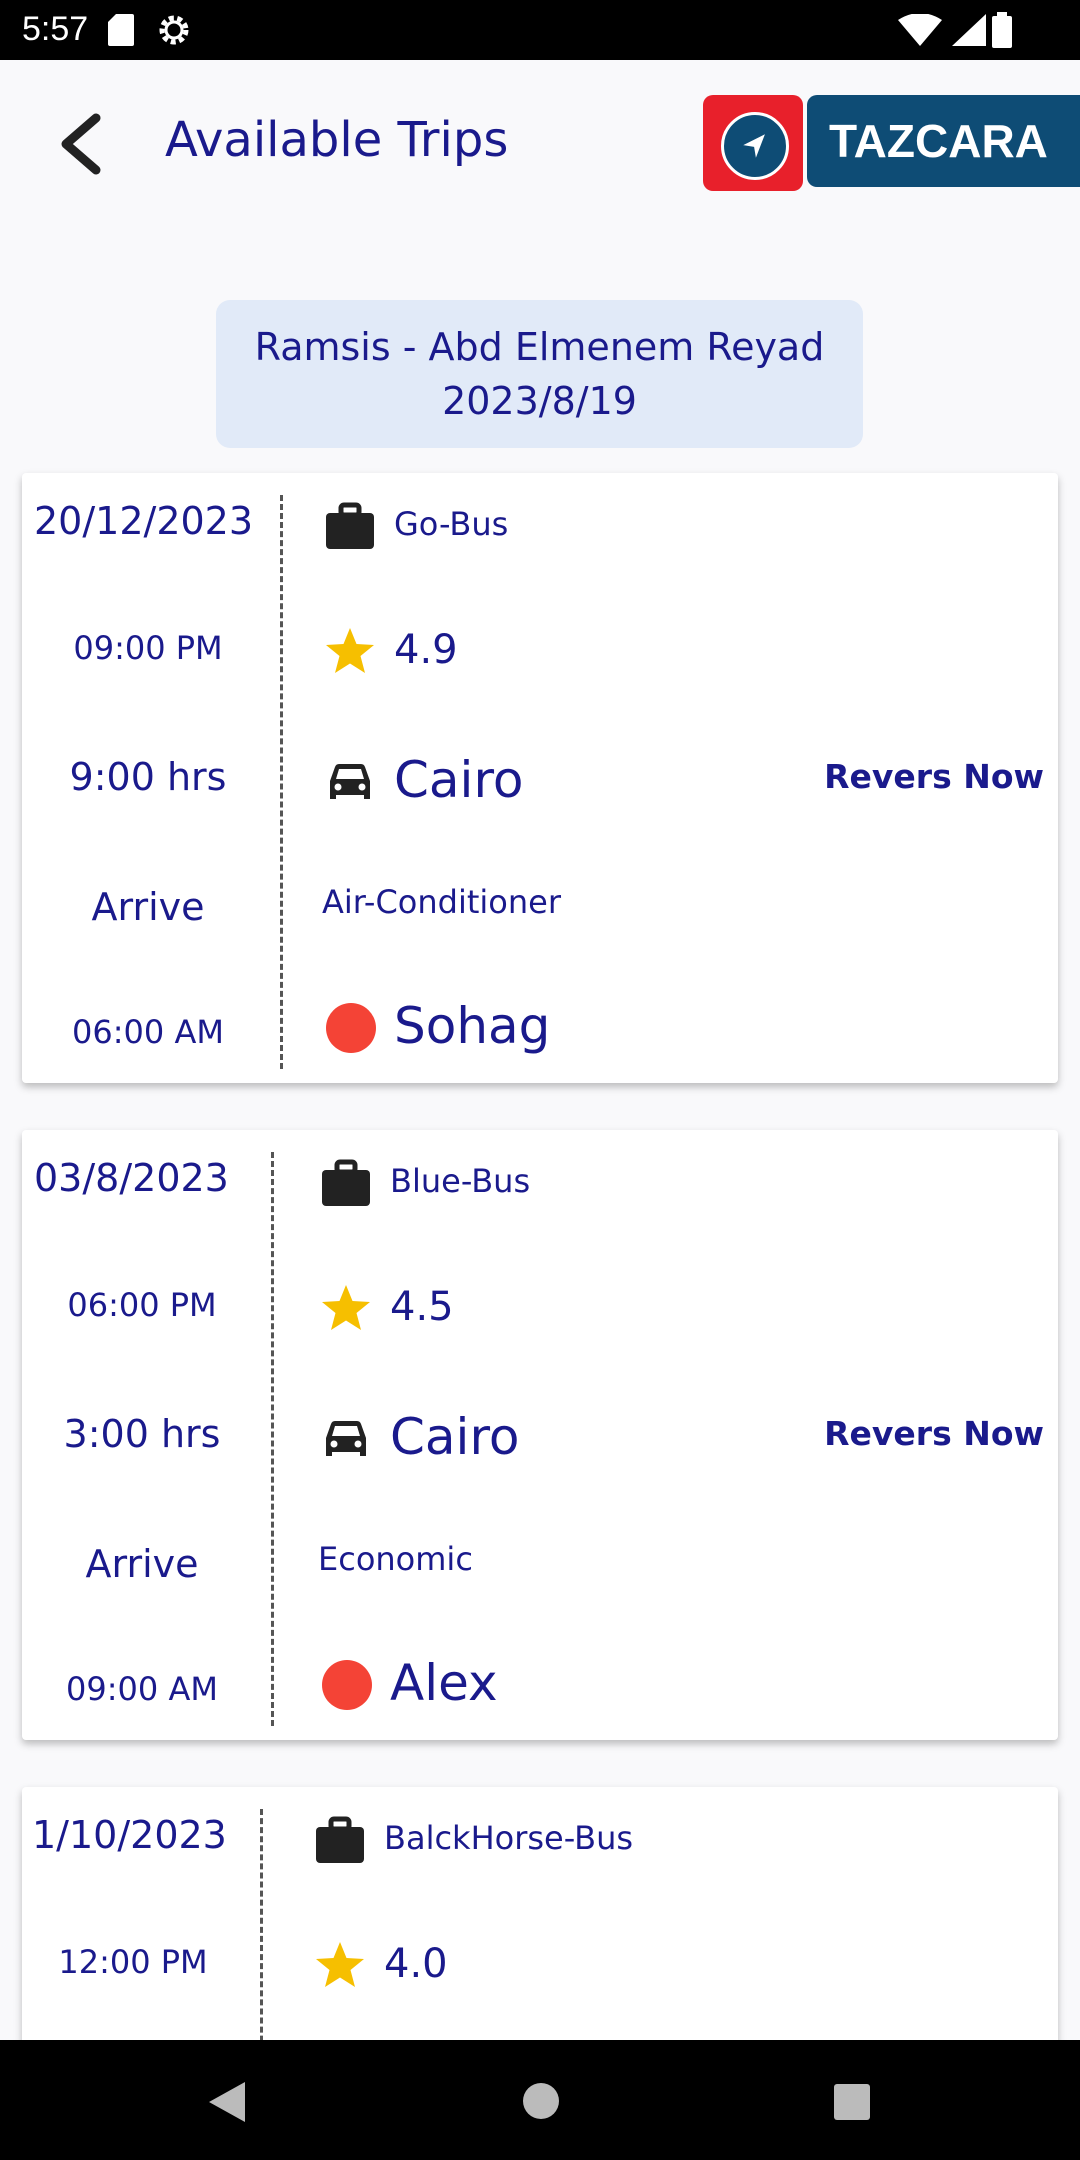  What do you see at coordinates (395, 1559) in the screenshot?
I see `bus-feature: Economic` at bounding box center [395, 1559].